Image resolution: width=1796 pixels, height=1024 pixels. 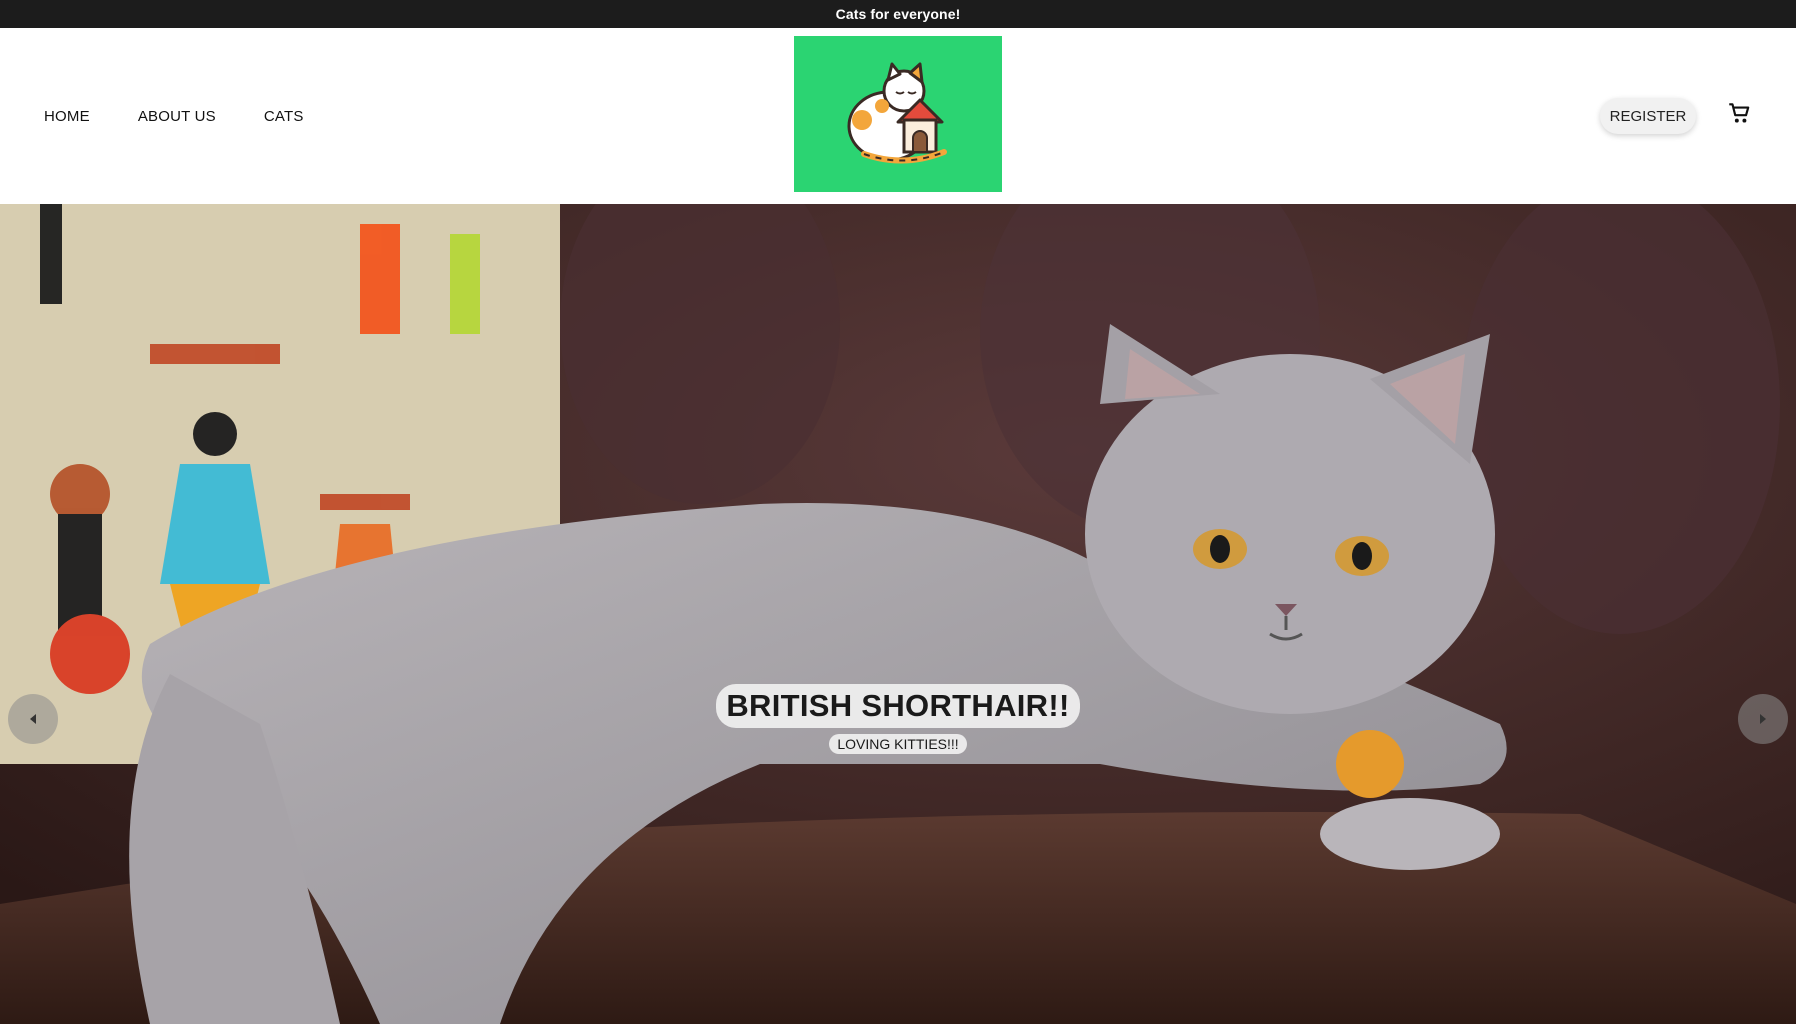 I want to click on cat-house-logo-icon, so click(x=897, y=113).